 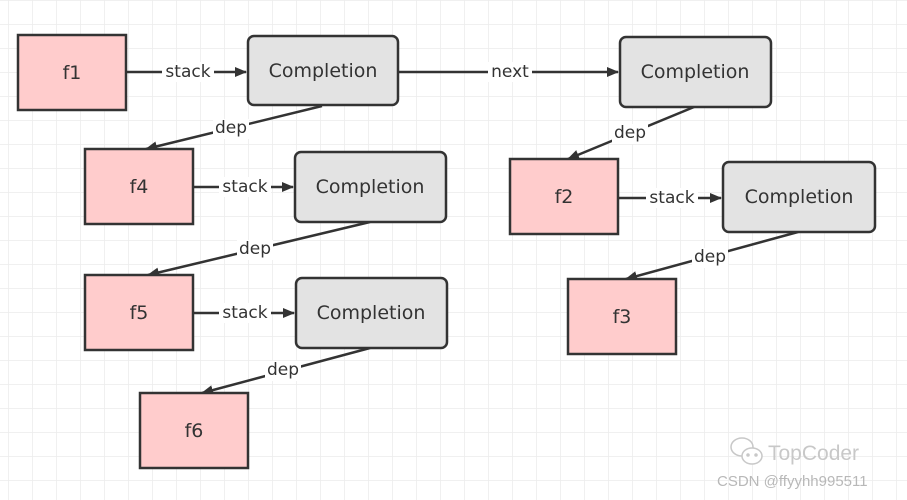 What do you see at coordinates (139, 313) in the screenshot?
I see `node-label-f5: f5` at bounding box center [139, 313].